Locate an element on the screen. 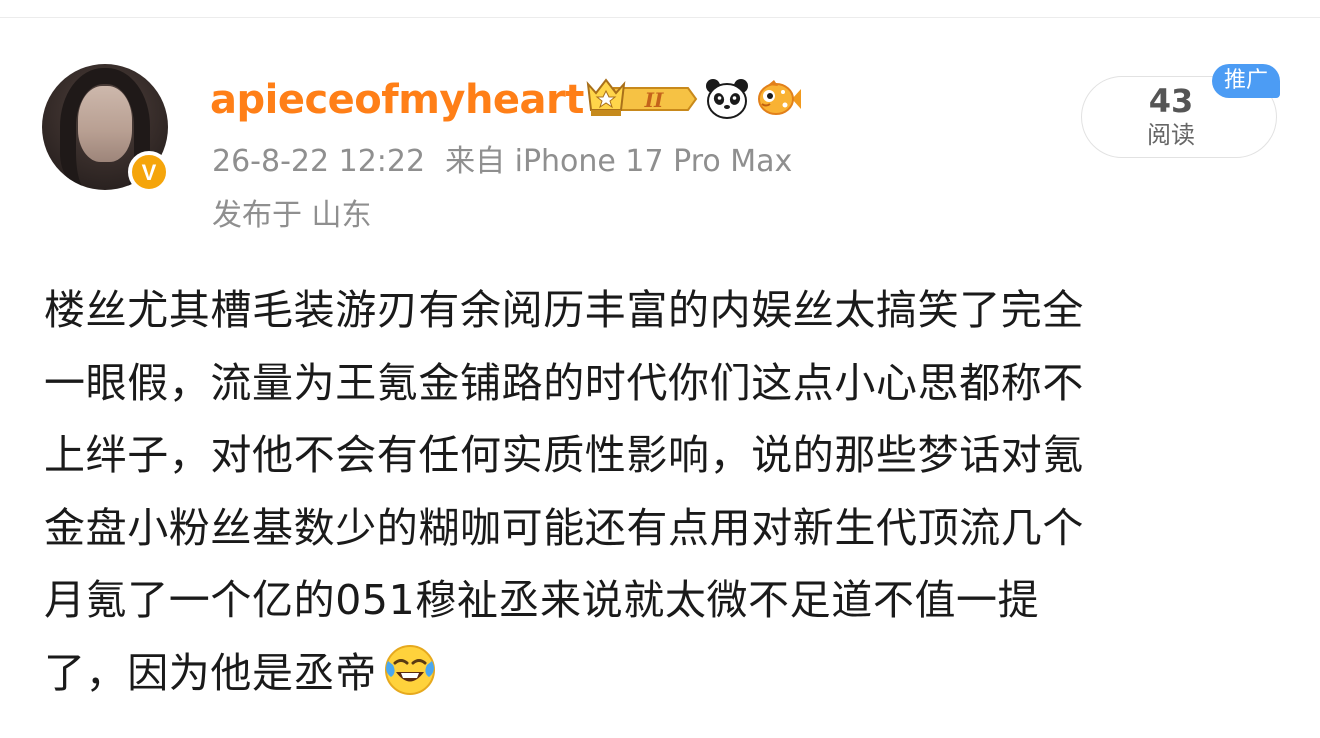  verified-v-icon: V is located at coordinates (149, 172).